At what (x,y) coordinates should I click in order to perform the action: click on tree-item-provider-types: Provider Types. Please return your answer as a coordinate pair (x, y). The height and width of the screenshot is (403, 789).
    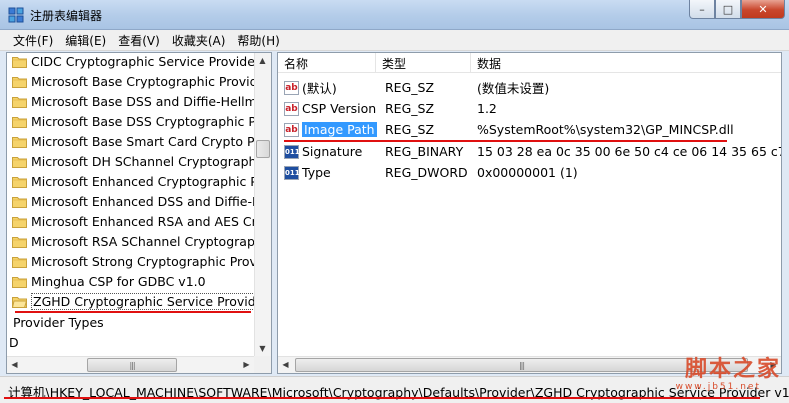
    Looking at the image, I should click on (58, 322).